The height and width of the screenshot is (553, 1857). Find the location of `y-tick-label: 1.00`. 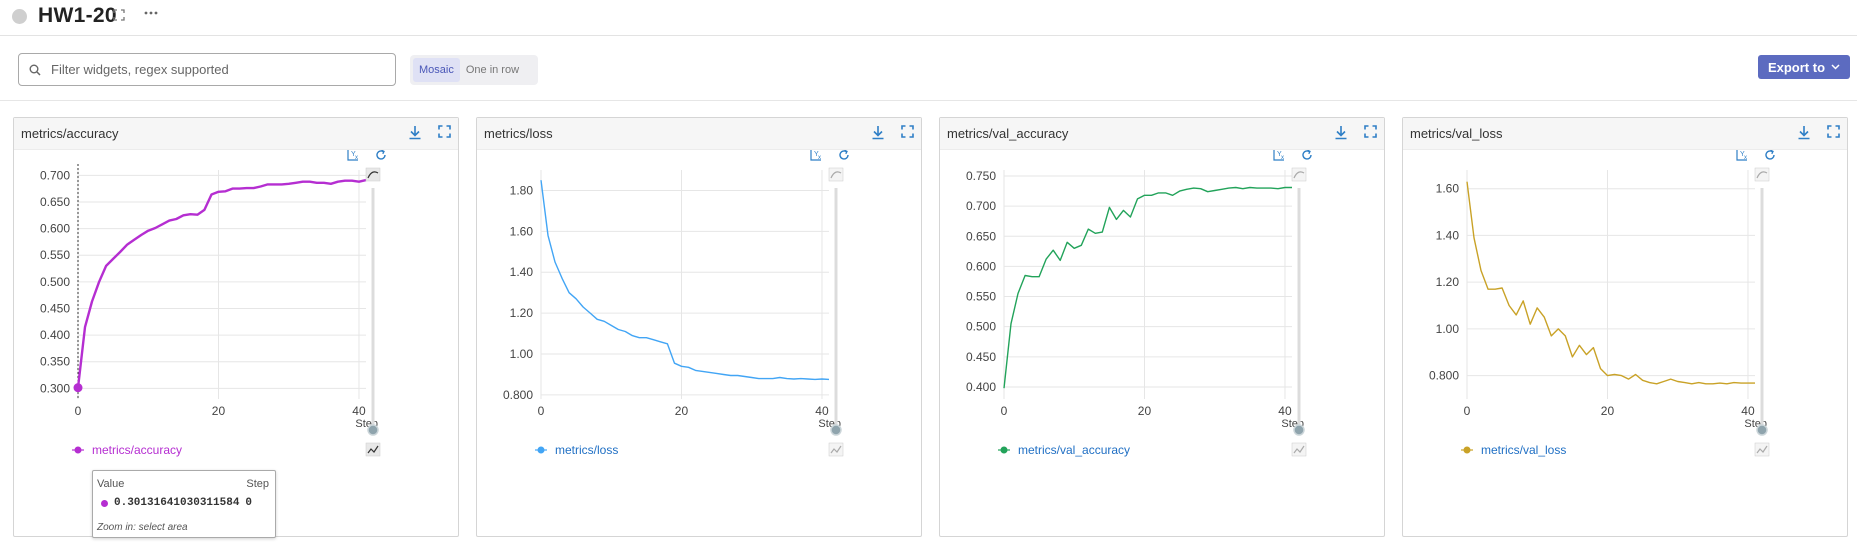

y-tick-label: 1.00 is located at coordinates (522, 354).